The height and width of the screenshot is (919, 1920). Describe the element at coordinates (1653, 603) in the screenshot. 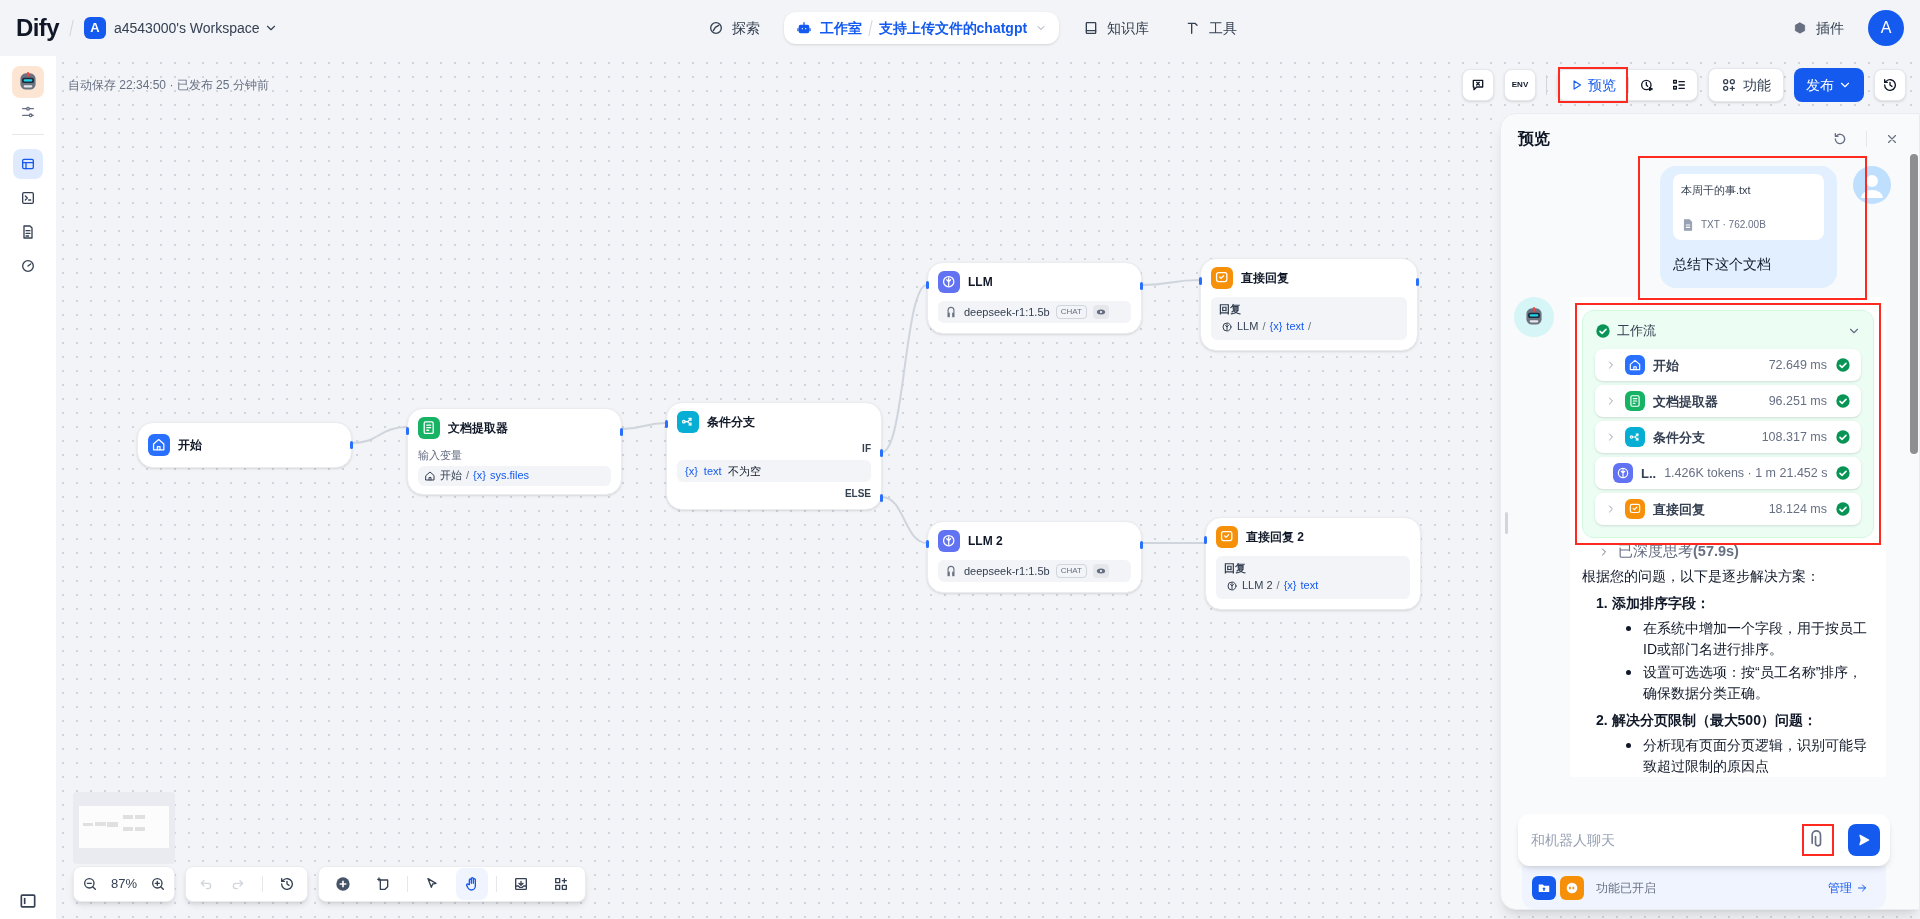

I see `answer-heading: 1. 添加排序字段：` at that location.